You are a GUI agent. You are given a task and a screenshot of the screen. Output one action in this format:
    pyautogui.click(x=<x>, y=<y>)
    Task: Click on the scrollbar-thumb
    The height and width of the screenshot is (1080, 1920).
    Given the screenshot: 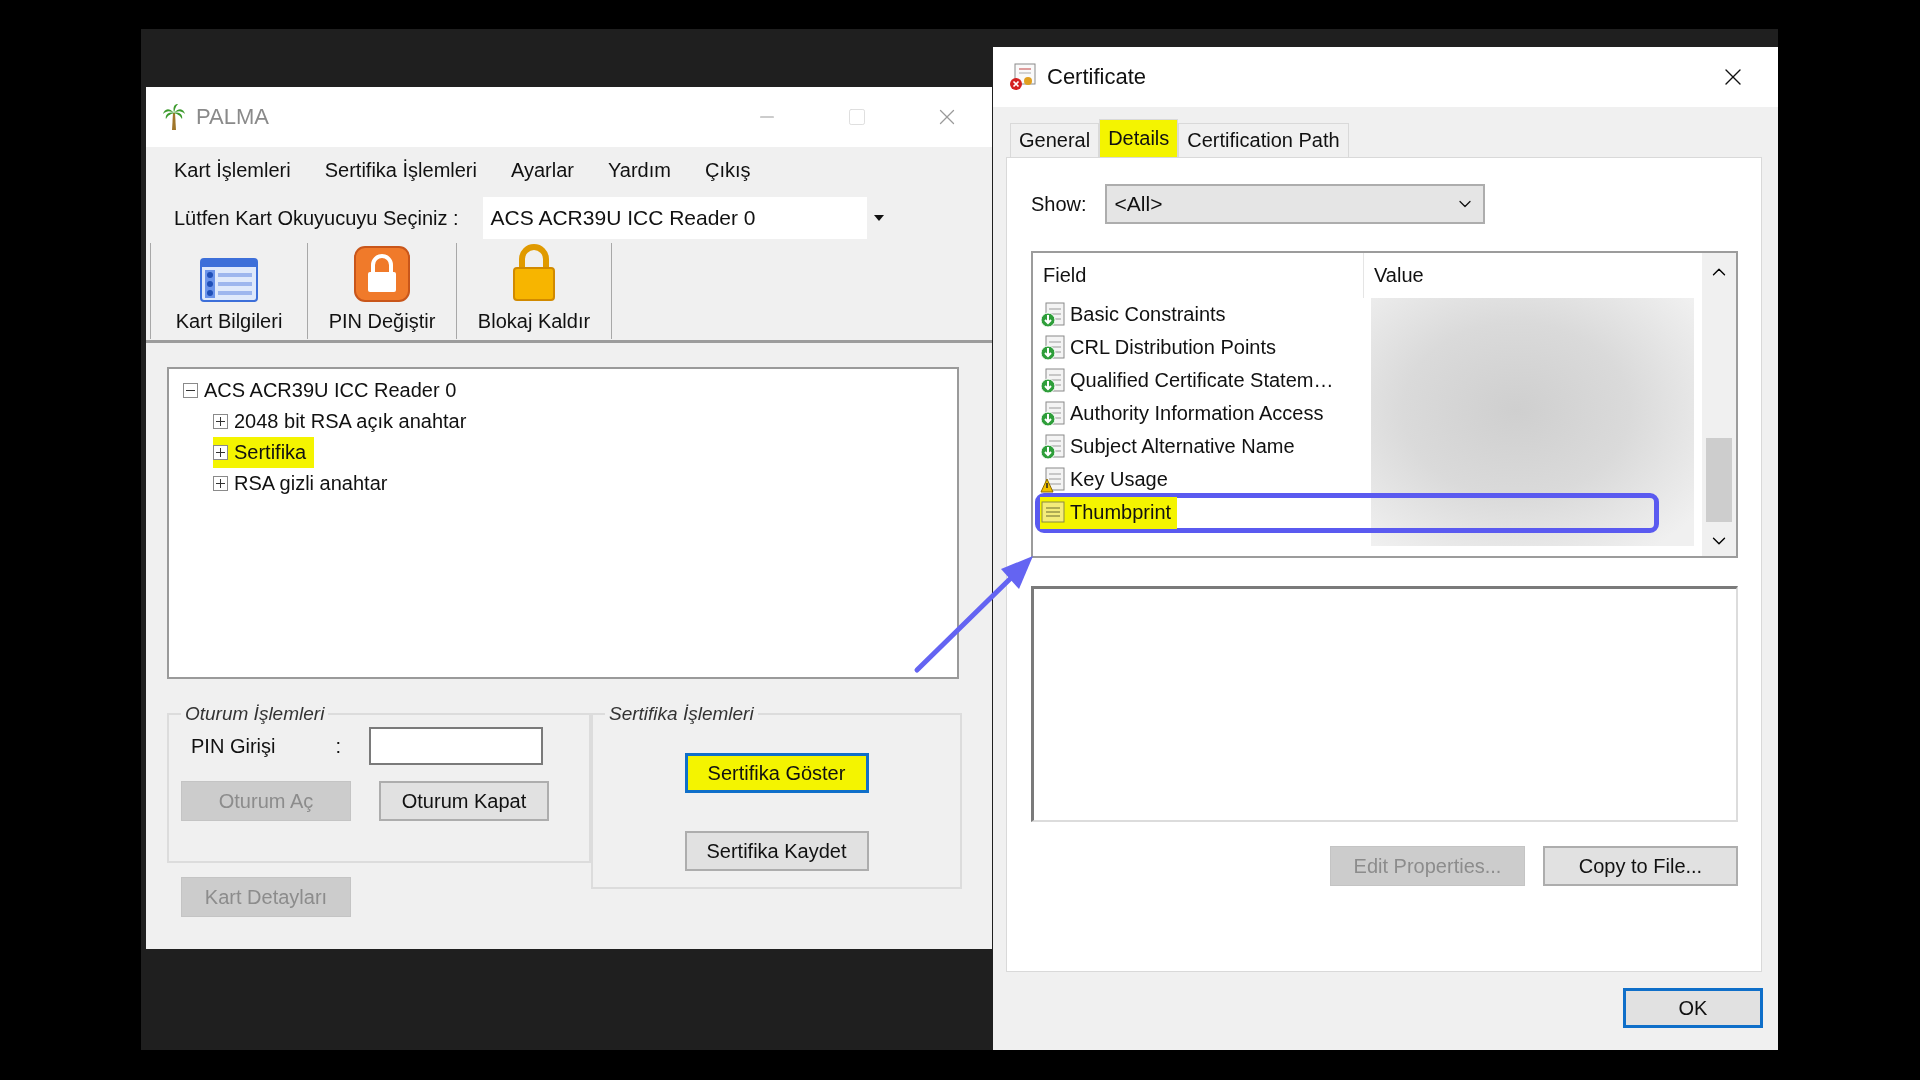 What is the action you would take?
    pyautogui.click(x=1719, y=480)
    